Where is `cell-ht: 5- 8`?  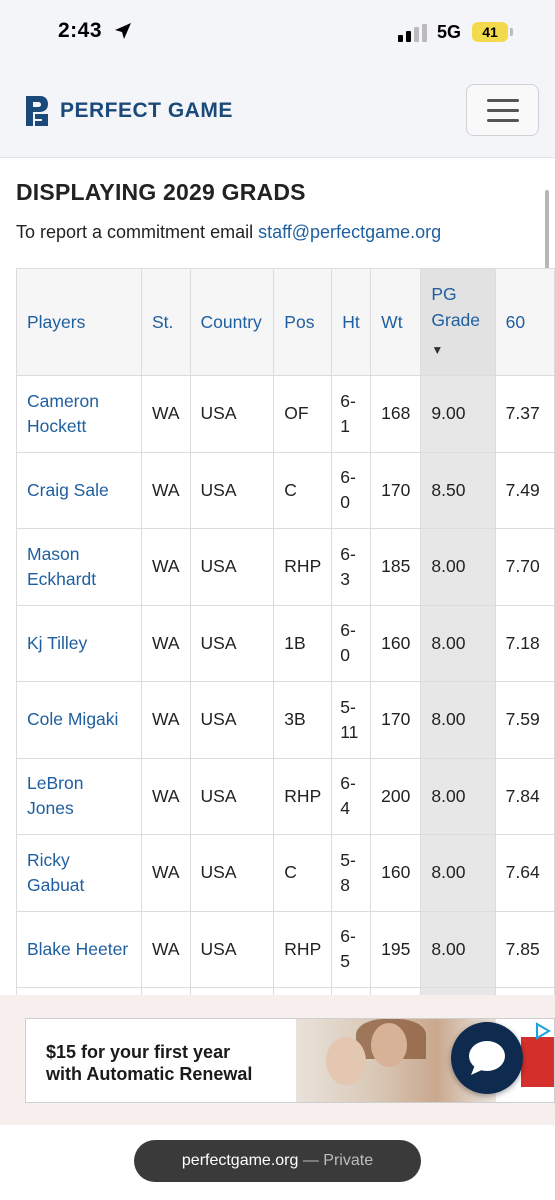
cell-ht: 5- 8 is located at coordinates (351, 873).